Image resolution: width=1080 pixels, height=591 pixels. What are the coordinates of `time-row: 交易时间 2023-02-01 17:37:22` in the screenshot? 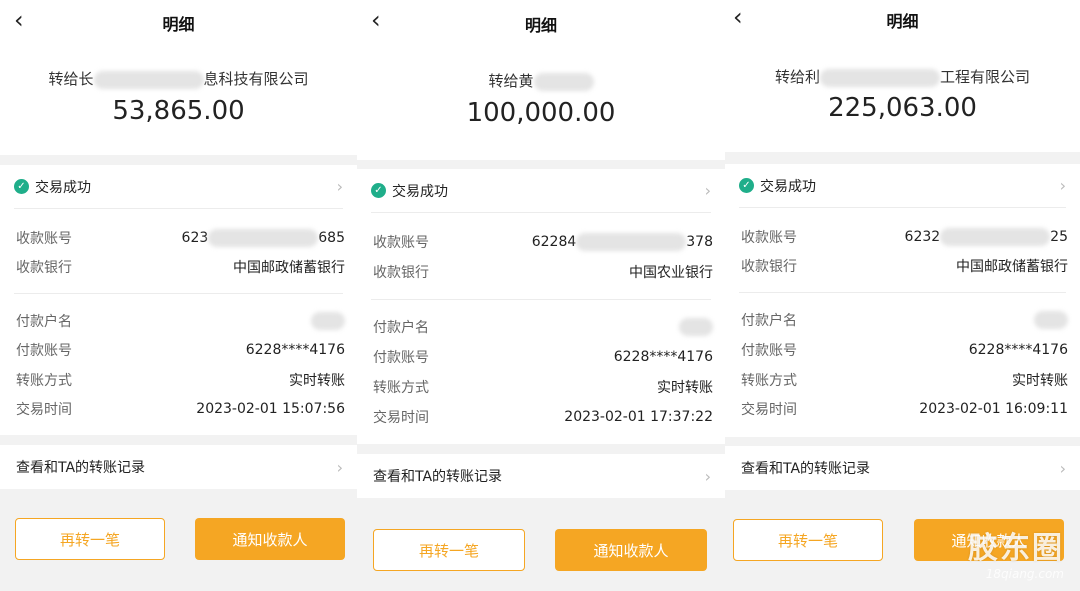 It's located at (543, 417).